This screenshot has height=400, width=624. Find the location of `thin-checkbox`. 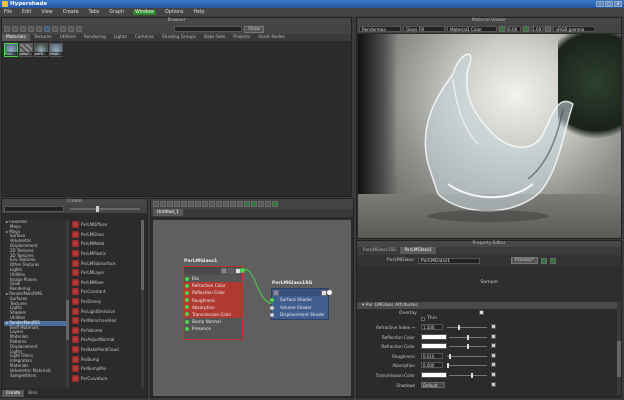

thin-checkbox is located at coordinates (423, 319).